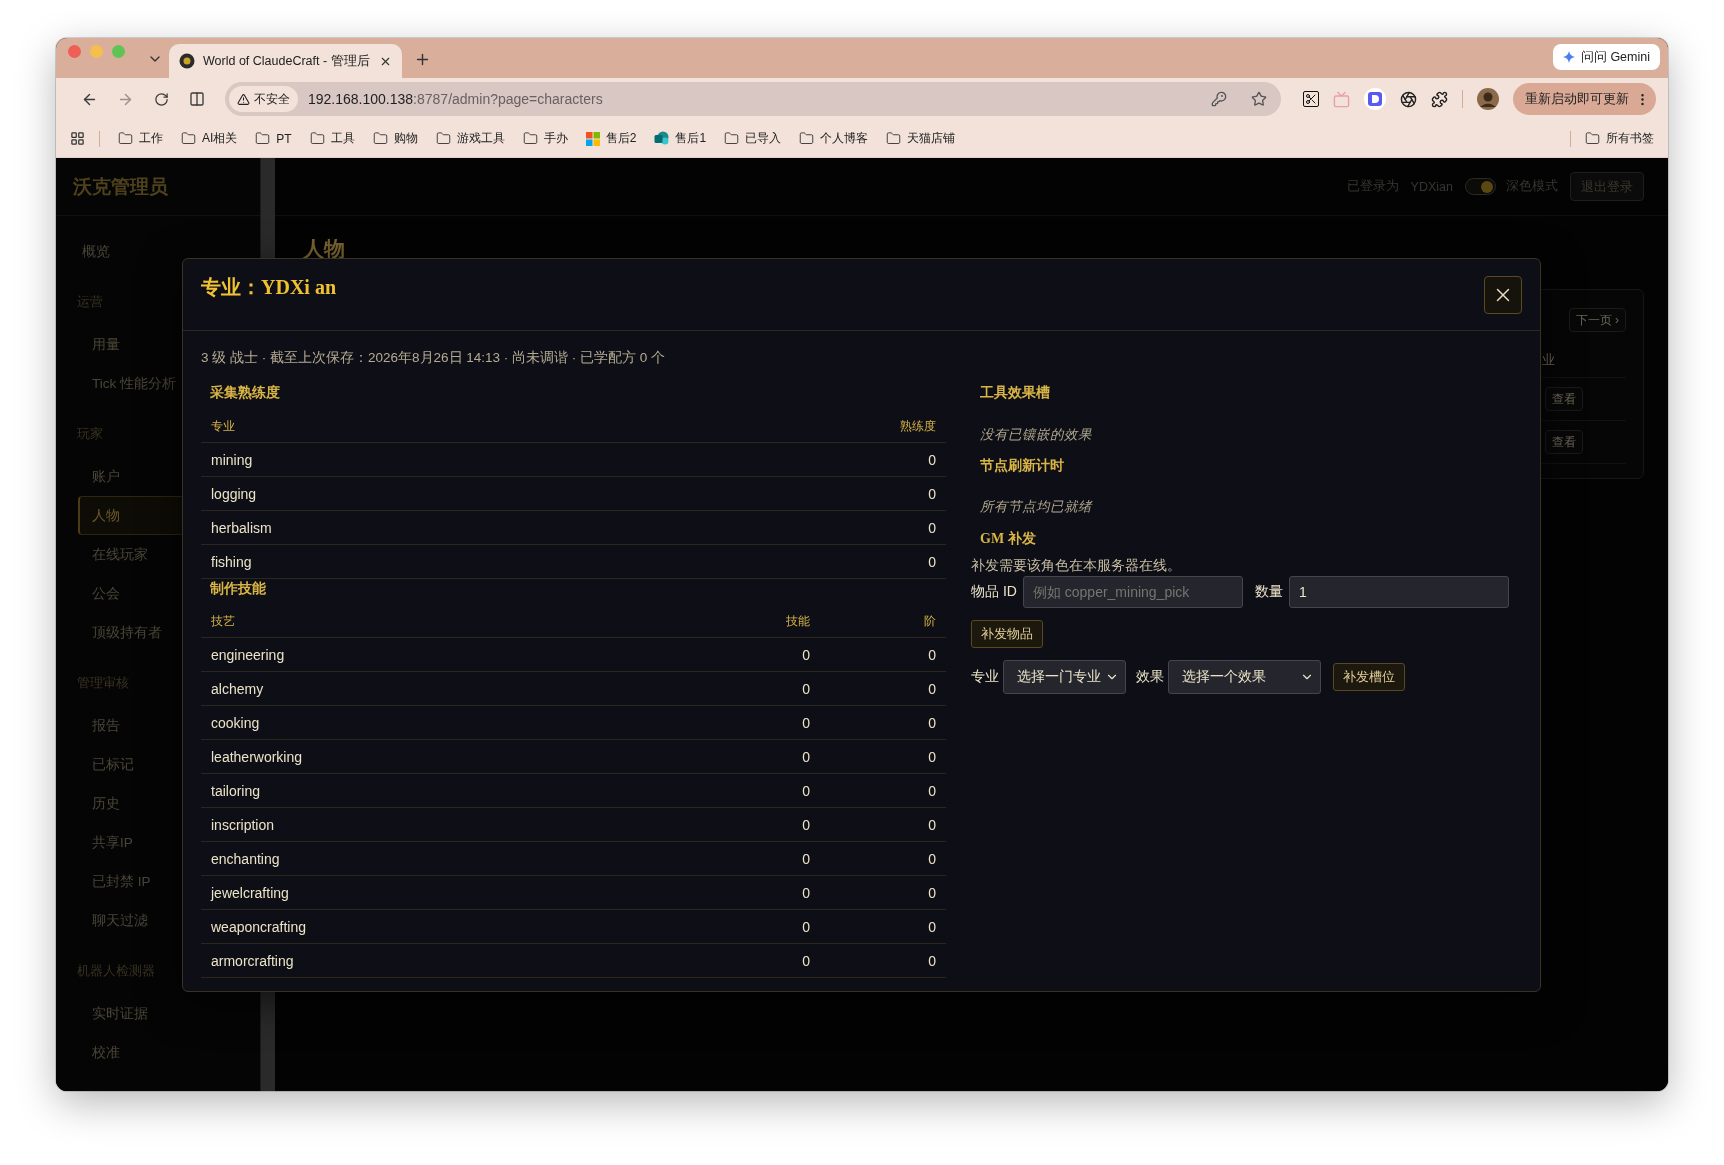 Image resolution: width=1724 pixels, height=1165 pixels. What do you see at coordinates (456, 99) in the screenshot?
I see `url-text: 192.168.100.138:8787/admin?page=characters` at bounding box center [456, 99].